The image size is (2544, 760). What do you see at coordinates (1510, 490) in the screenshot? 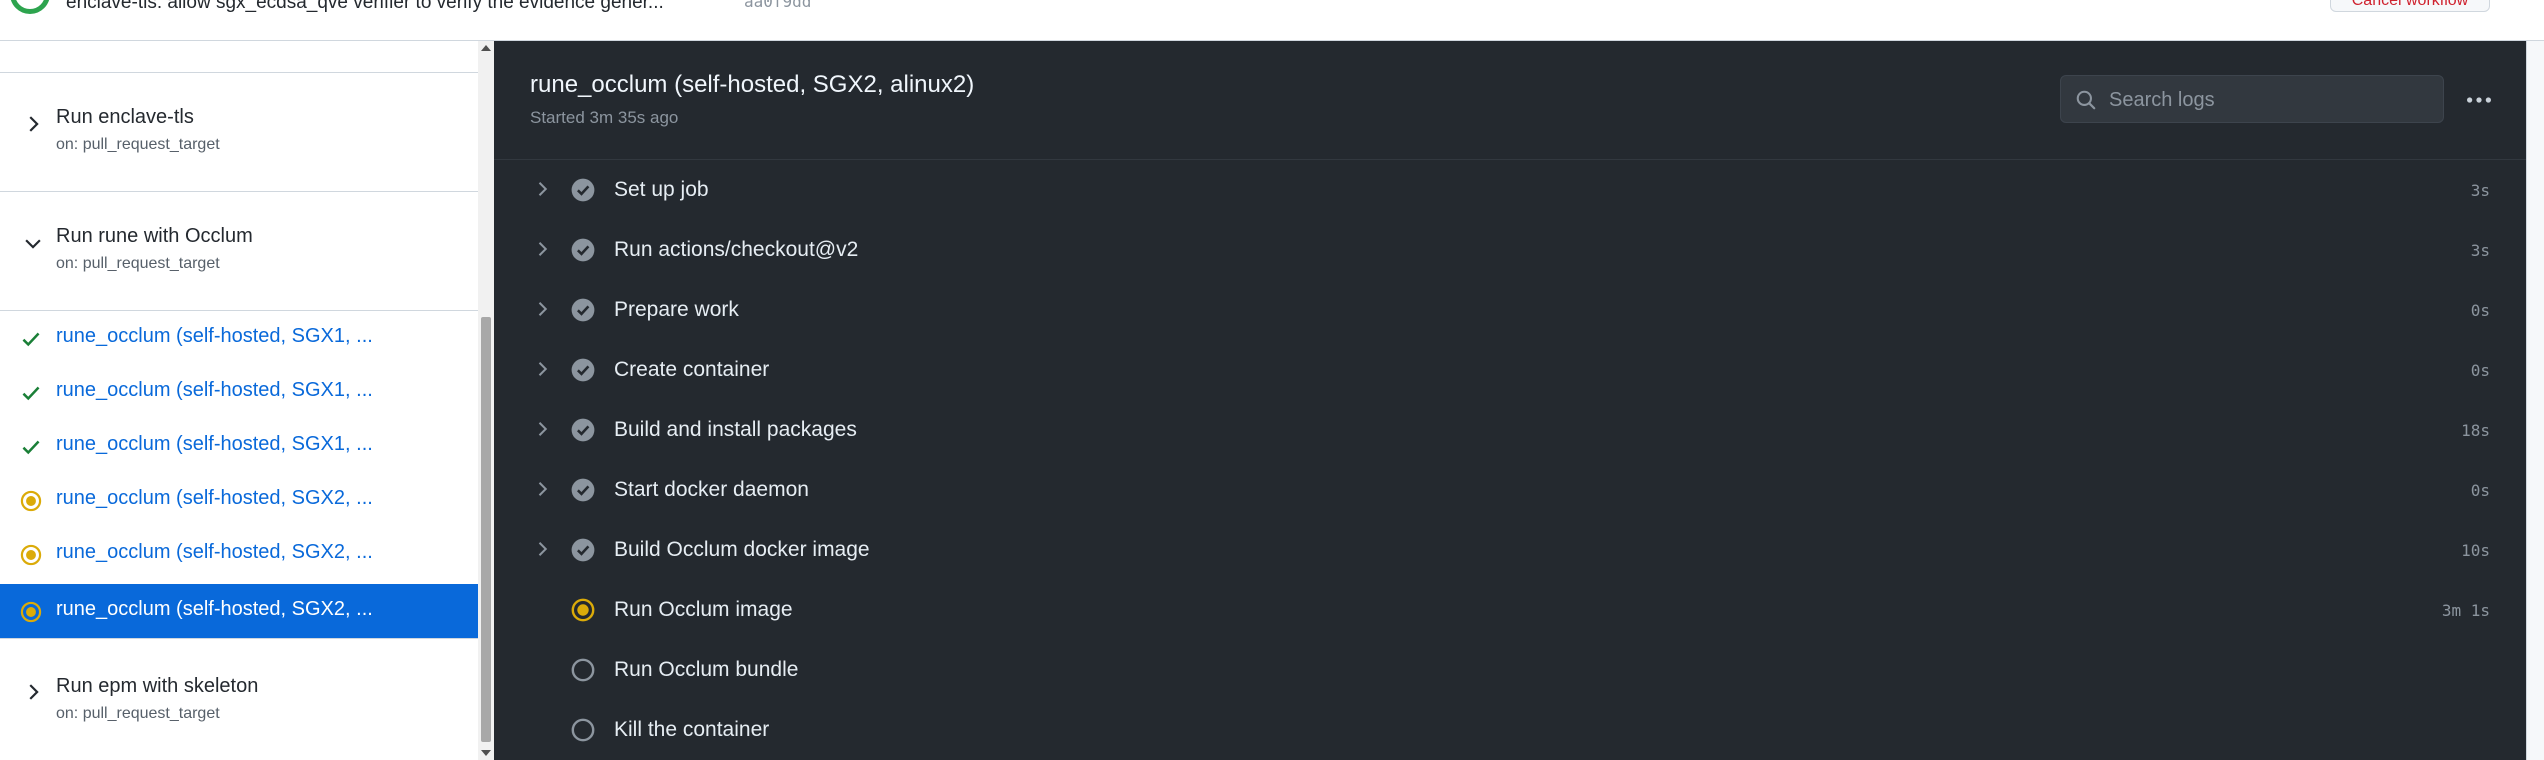
I see `job-step: Start docker daemon 0s` at bounding box center [1510, 490].